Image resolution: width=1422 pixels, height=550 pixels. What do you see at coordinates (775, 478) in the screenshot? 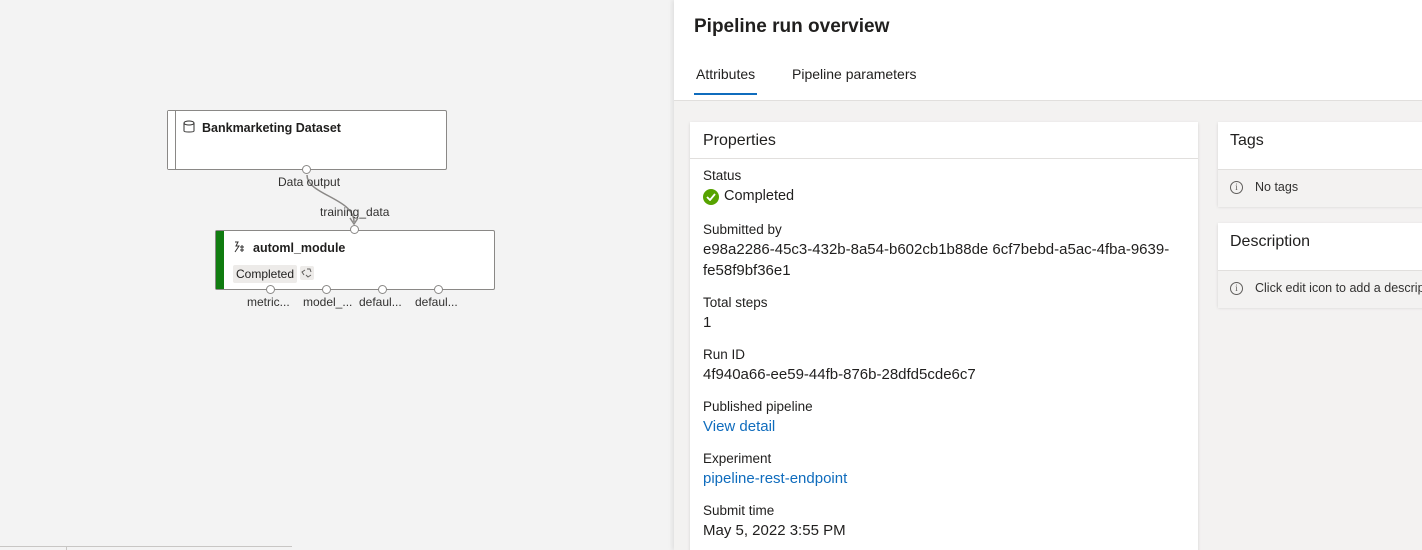
I see `experiment-link: pipeline-rest-endpoint` at bounding box center [775, 478].